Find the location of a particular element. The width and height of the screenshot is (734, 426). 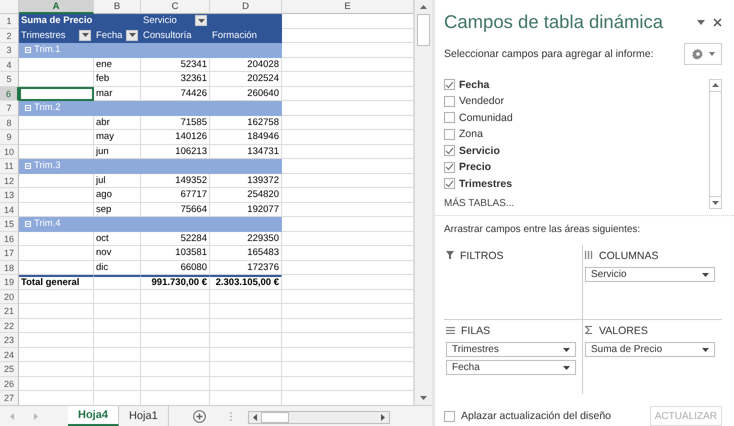

column-header: B is located at coordinates (117, 7).